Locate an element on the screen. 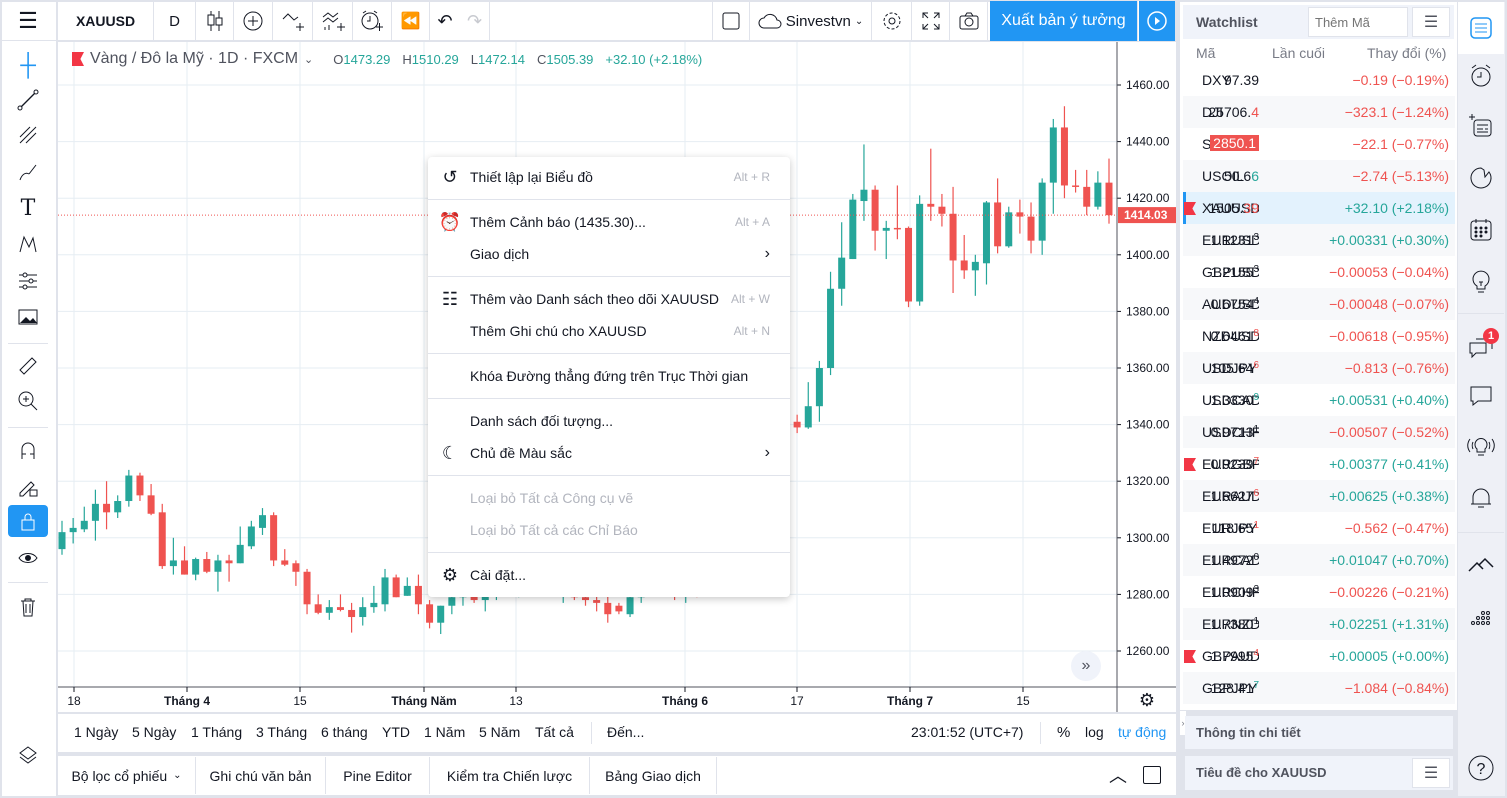  headlines-title: Tiêu đề cho XAUUSD is located at coordinates (1261, 772).